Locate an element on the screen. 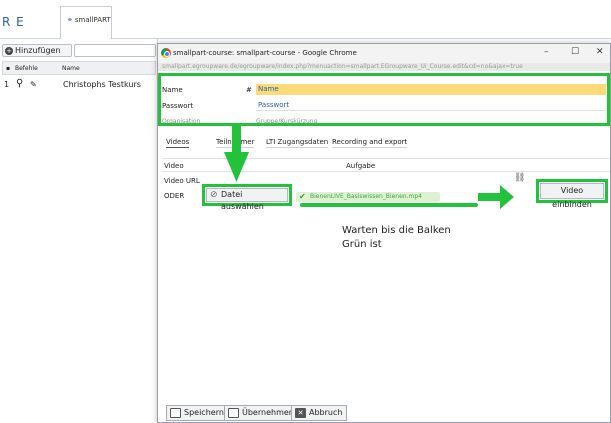 Image resolution: width=611 pixels, height=423 pixels. save-label: Speichern is located at coordinates (204, 412).